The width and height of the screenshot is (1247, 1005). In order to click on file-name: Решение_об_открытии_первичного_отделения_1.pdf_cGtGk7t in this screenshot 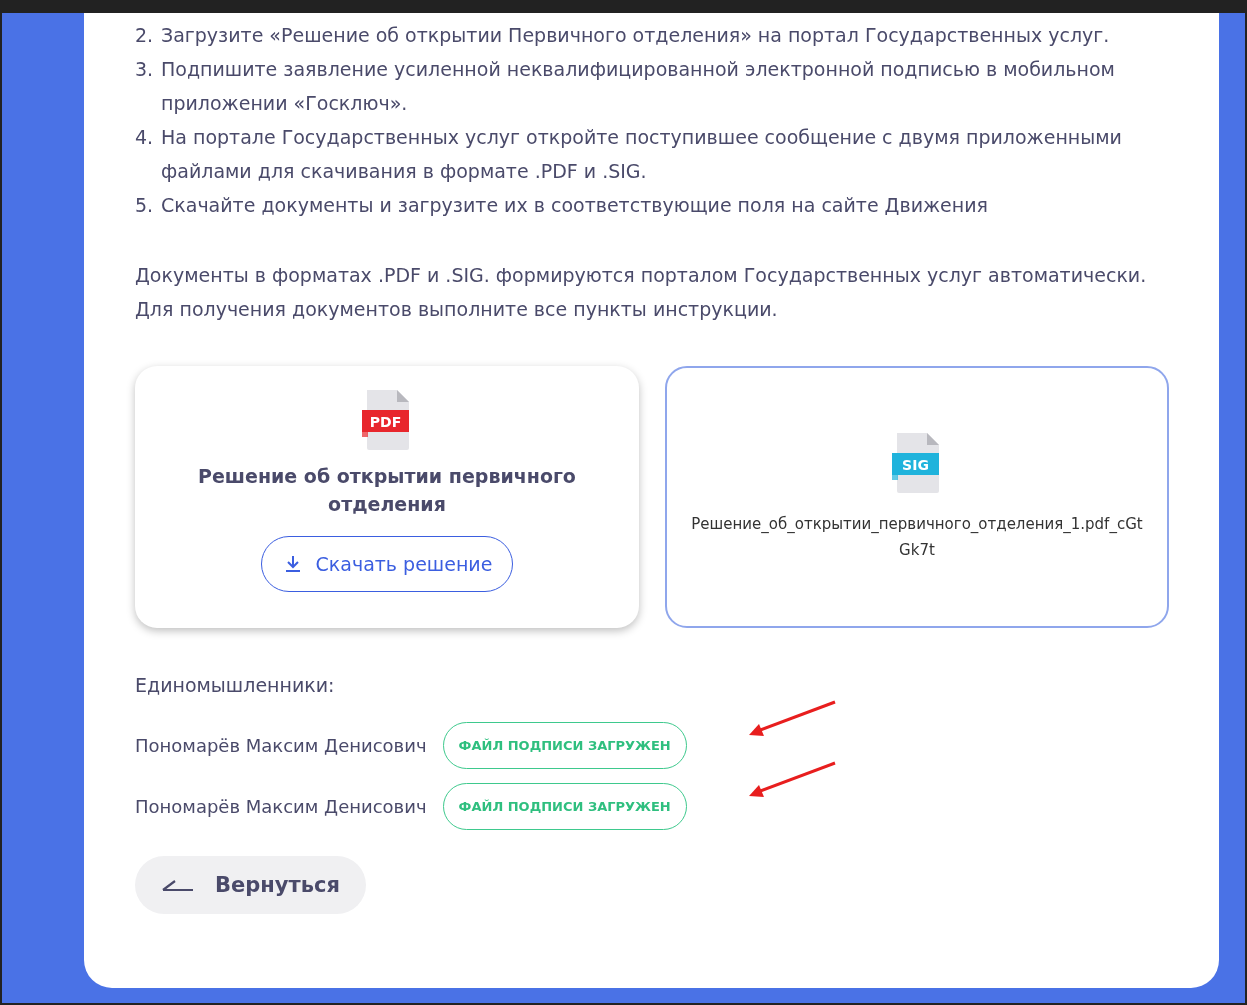, I will do `click(917, 537)`.